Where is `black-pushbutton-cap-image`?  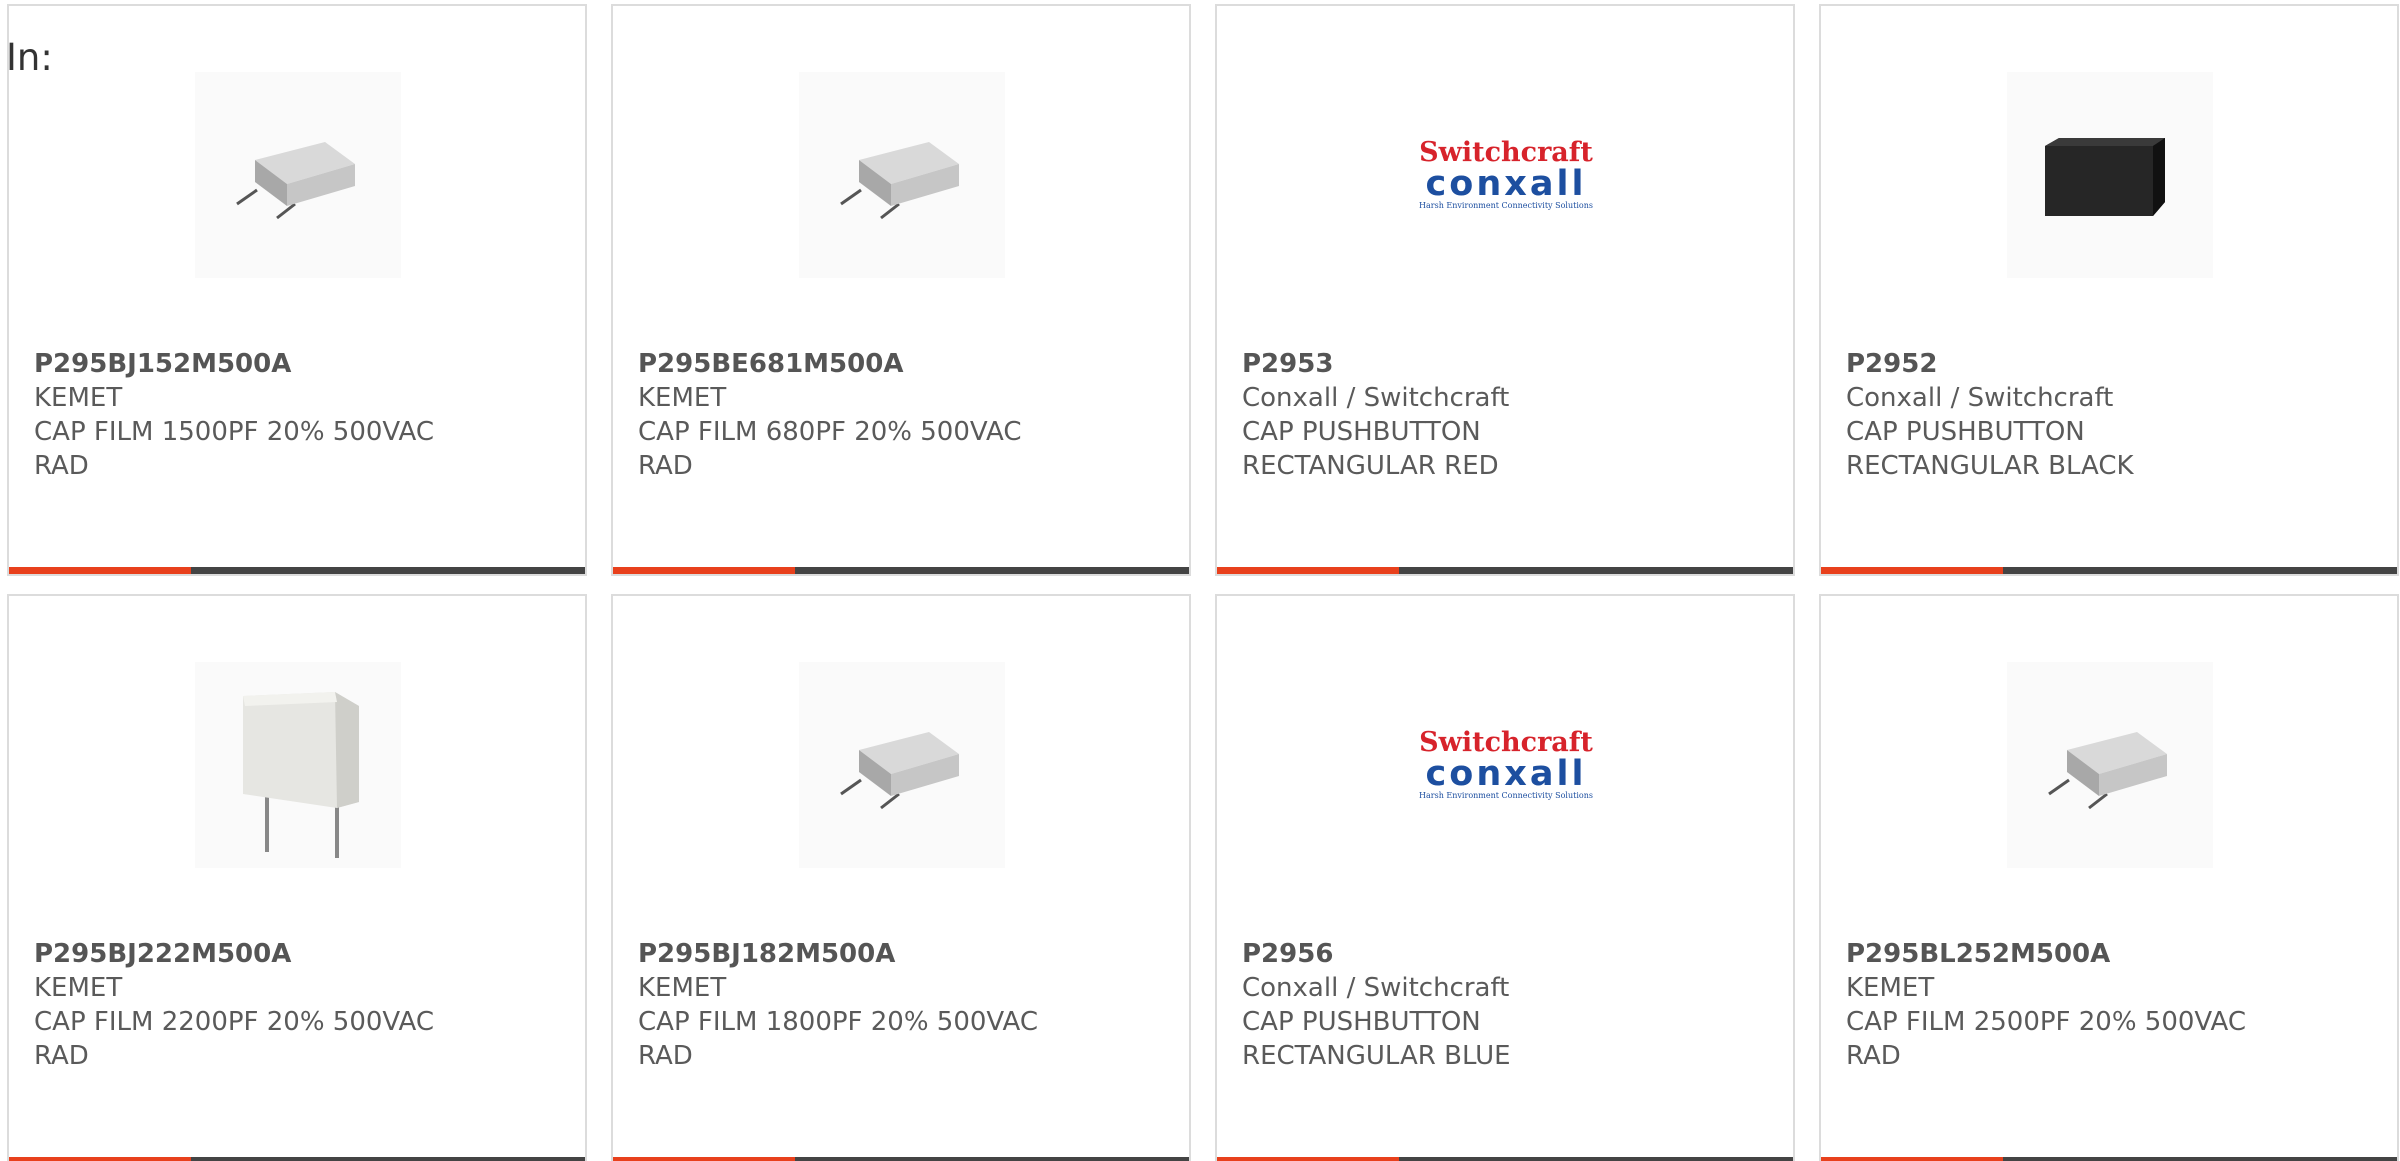
black-pushbutton-cap-image is located at coordinates (2105, 177).